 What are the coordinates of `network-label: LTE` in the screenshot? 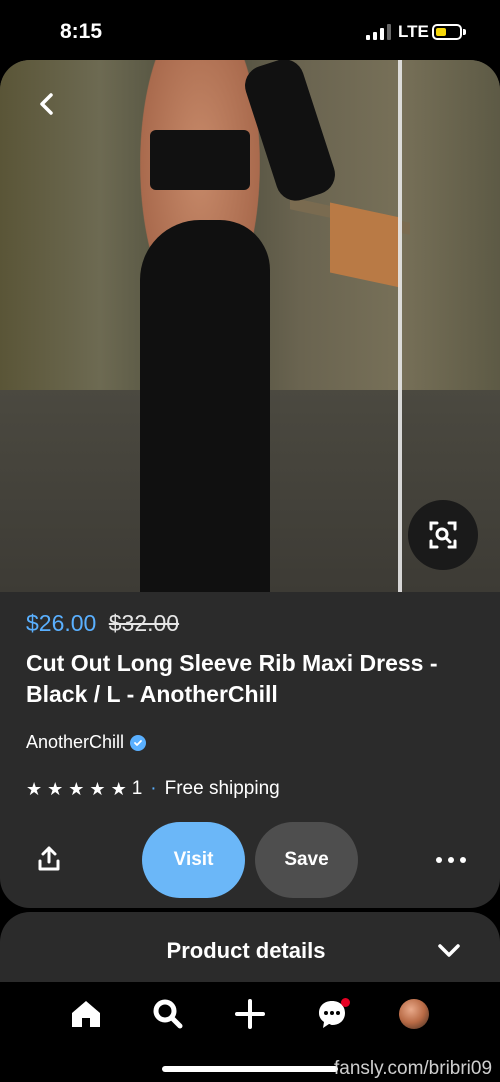 It's located at (413, 31).